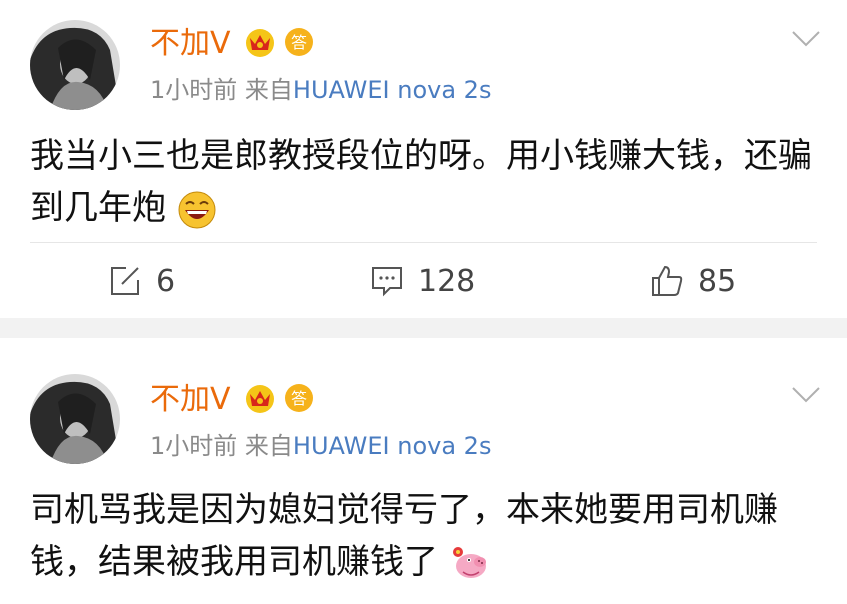 The image size is (847, 604). I want to click on post-text-line: 我当小三也是郎教授段位的呀。用小钱赚大钱，还骗, so click(421, 156).